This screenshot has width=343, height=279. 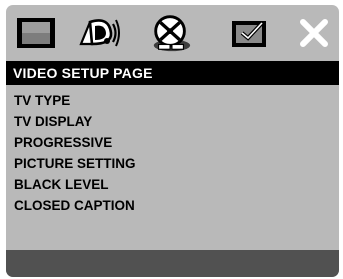 I want to click on menu-item-black-level: BLACK LEVEL, so click(x=172, y=184).